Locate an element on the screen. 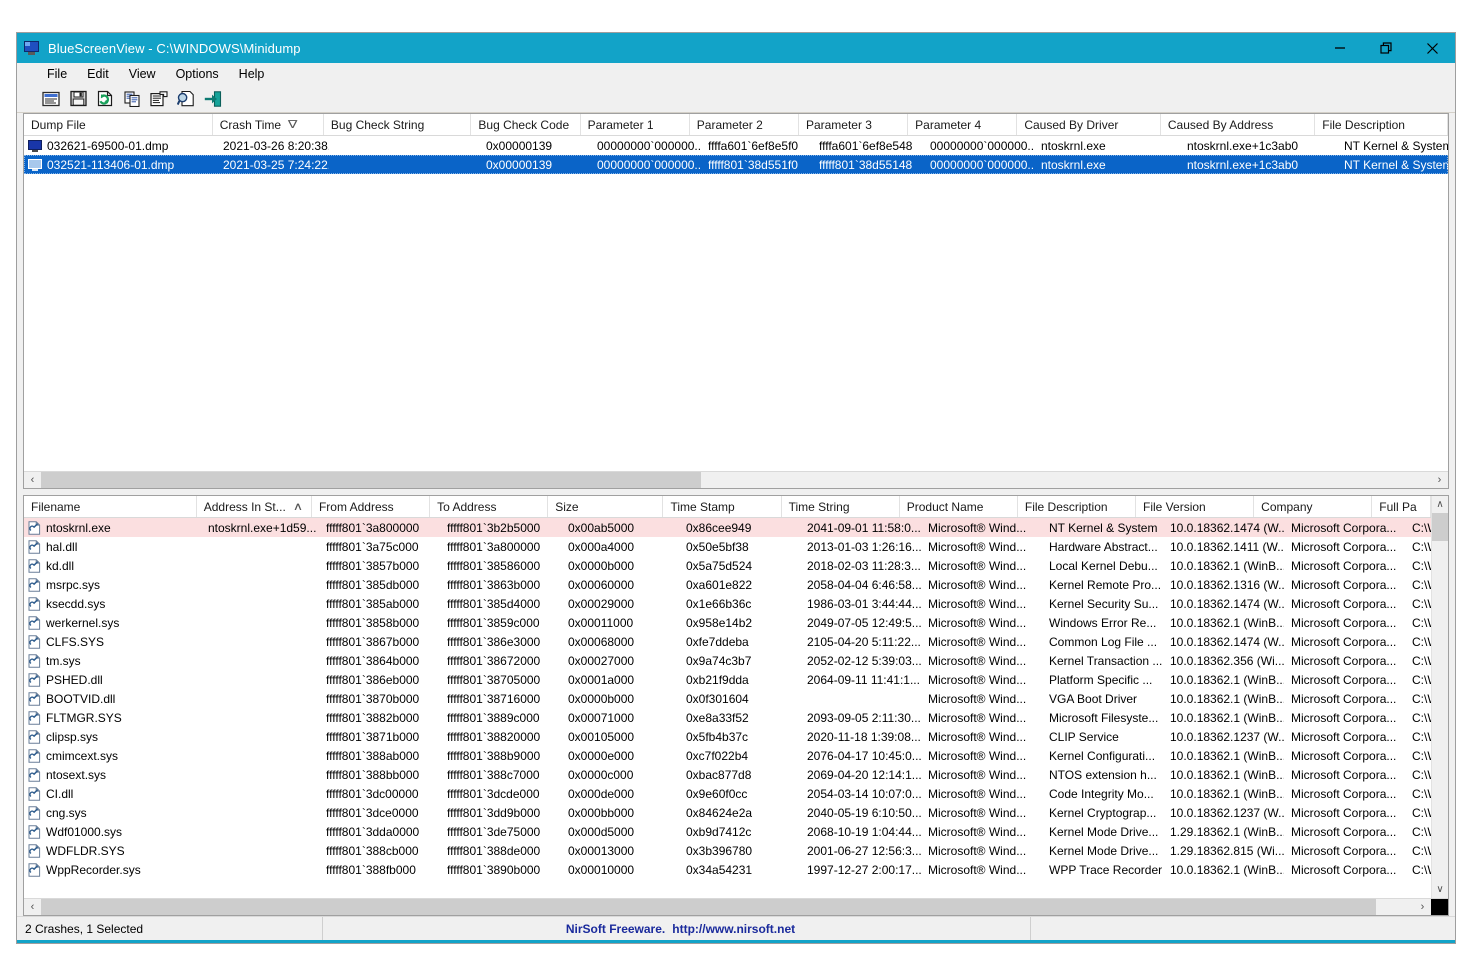 The image size is (1472, 976). modules-vscrollbar: ∧ ∨ is located at coordinates (1439, 697).